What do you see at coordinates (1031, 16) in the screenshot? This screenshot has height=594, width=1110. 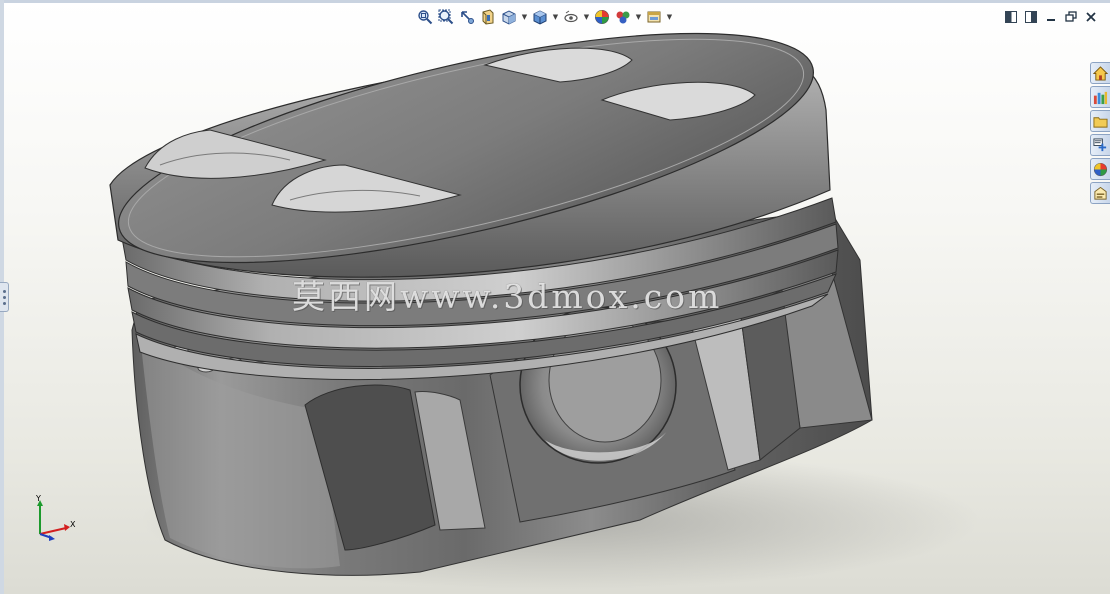 I see `split-horizontal-icon` at bounding box center [1031, 16].